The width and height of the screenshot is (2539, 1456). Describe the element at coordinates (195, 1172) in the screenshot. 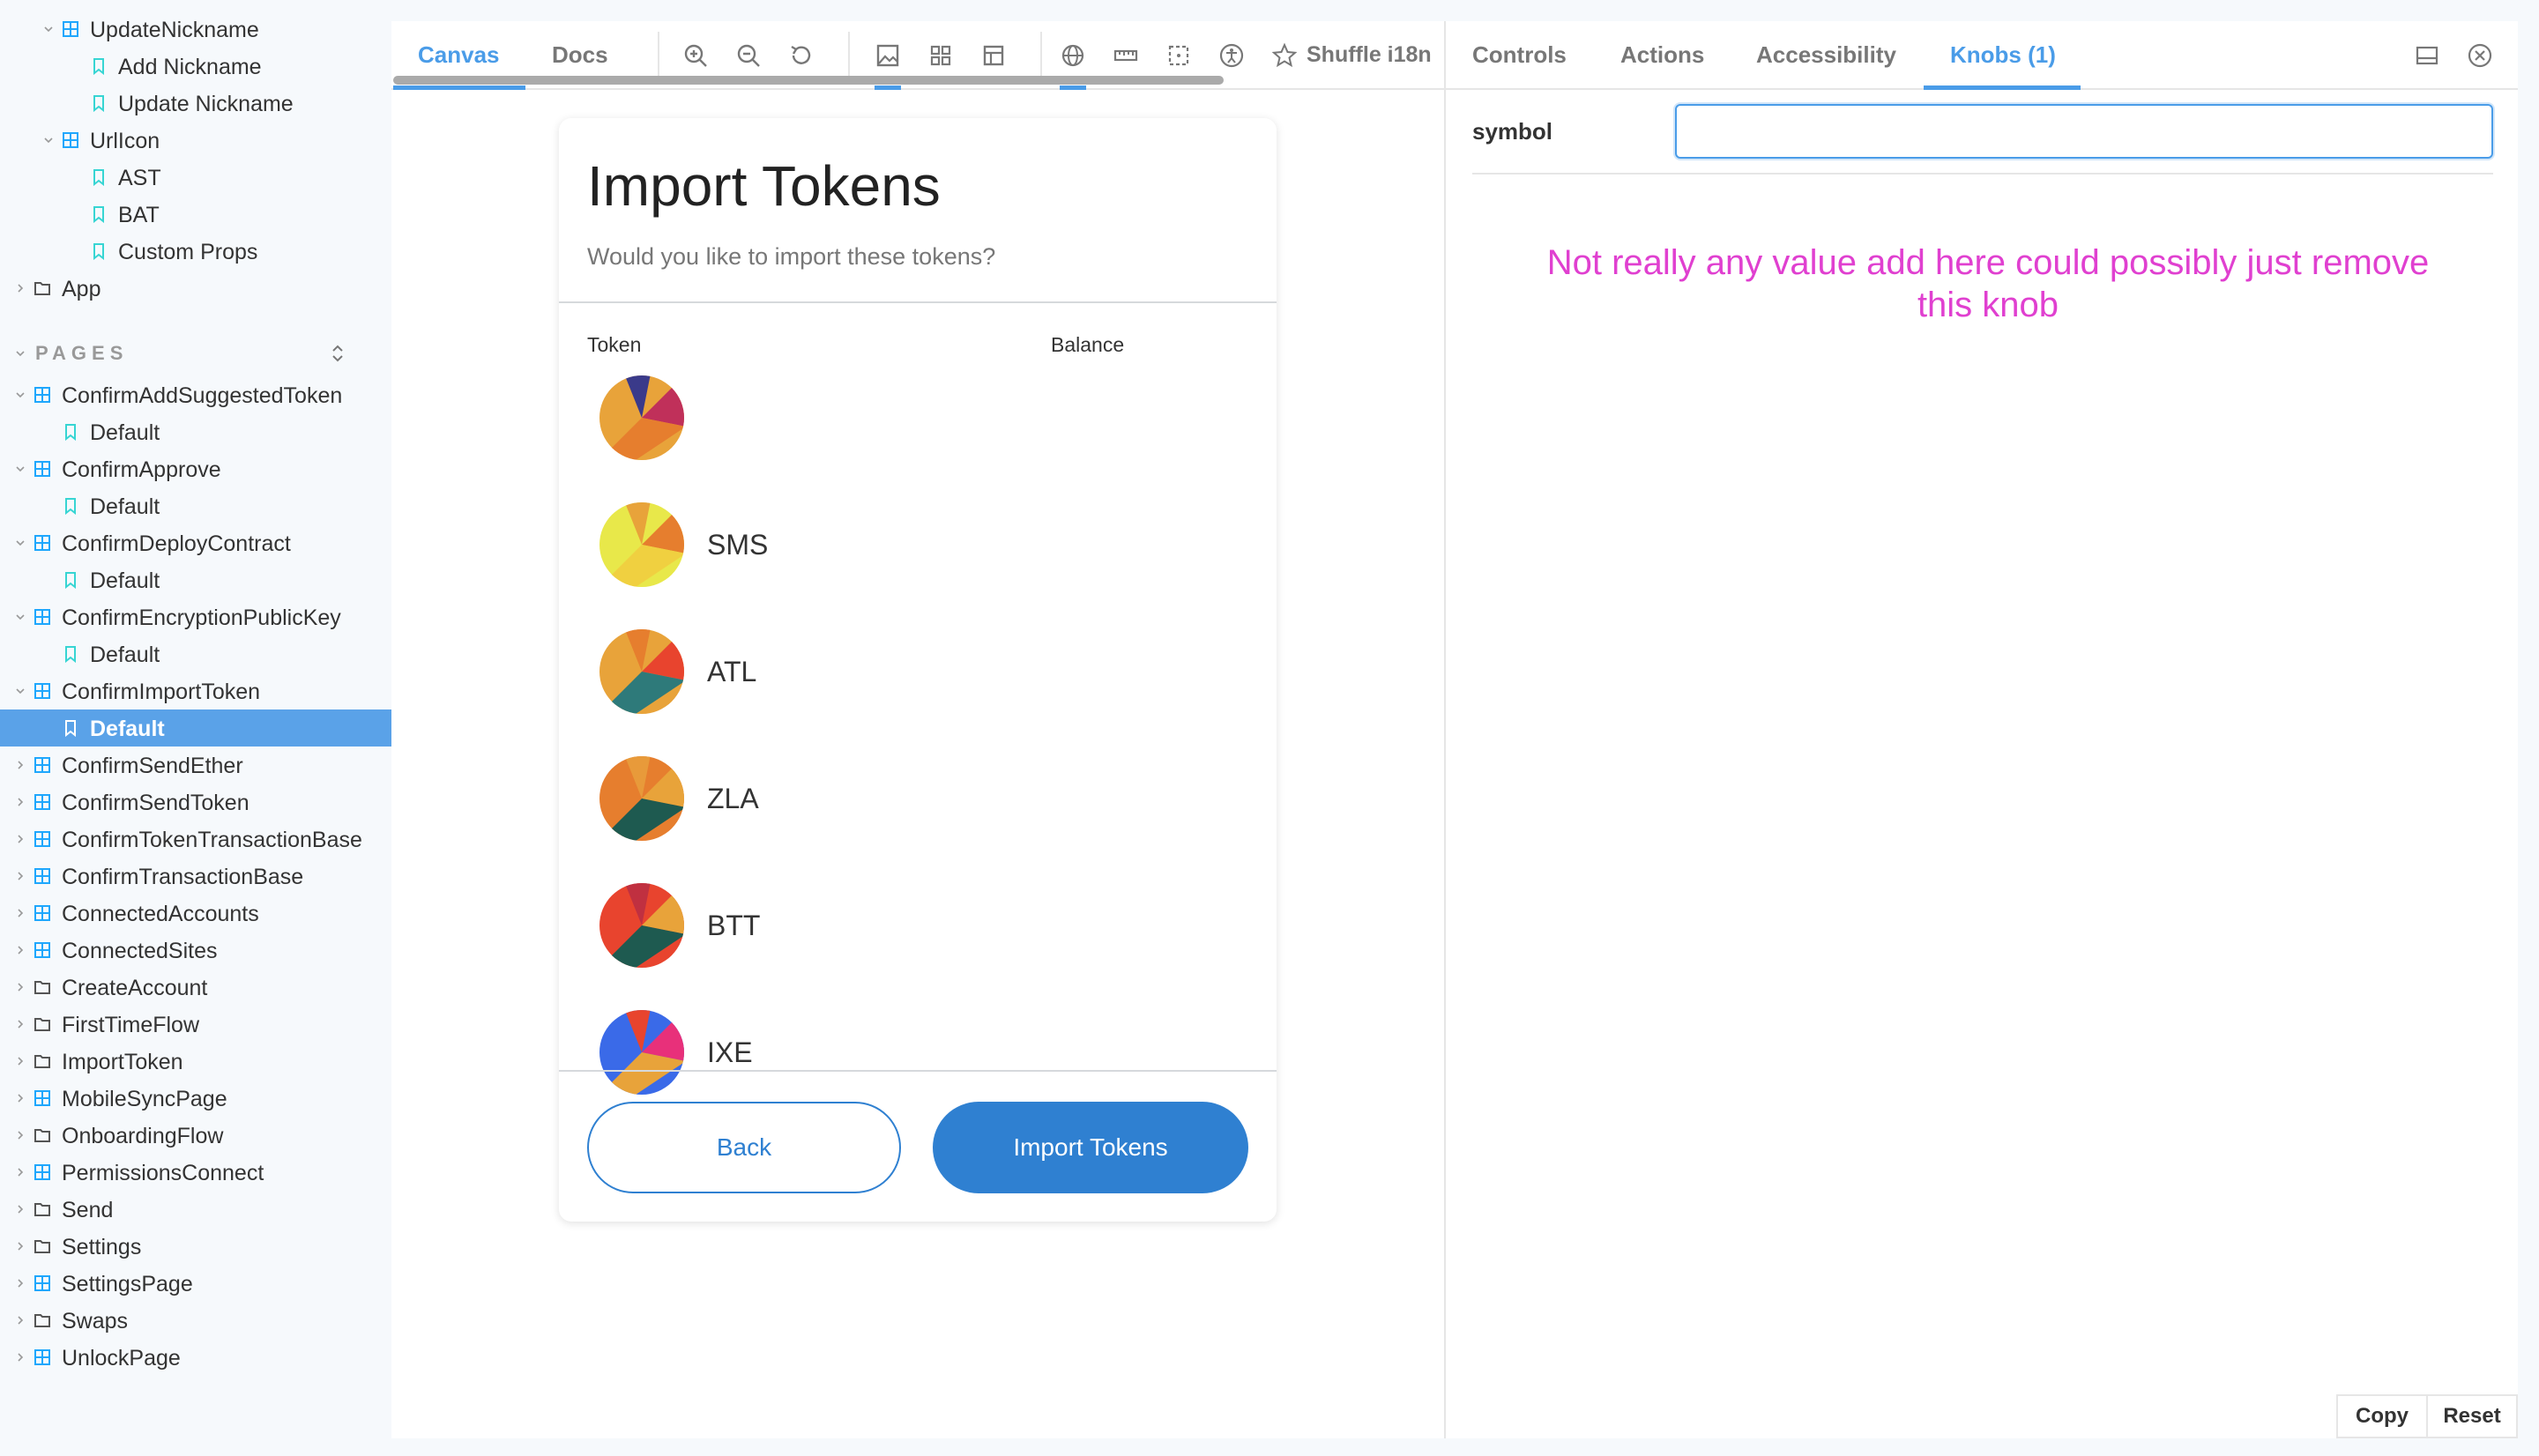

I see `component-item: PermissionsConnect` at that location.